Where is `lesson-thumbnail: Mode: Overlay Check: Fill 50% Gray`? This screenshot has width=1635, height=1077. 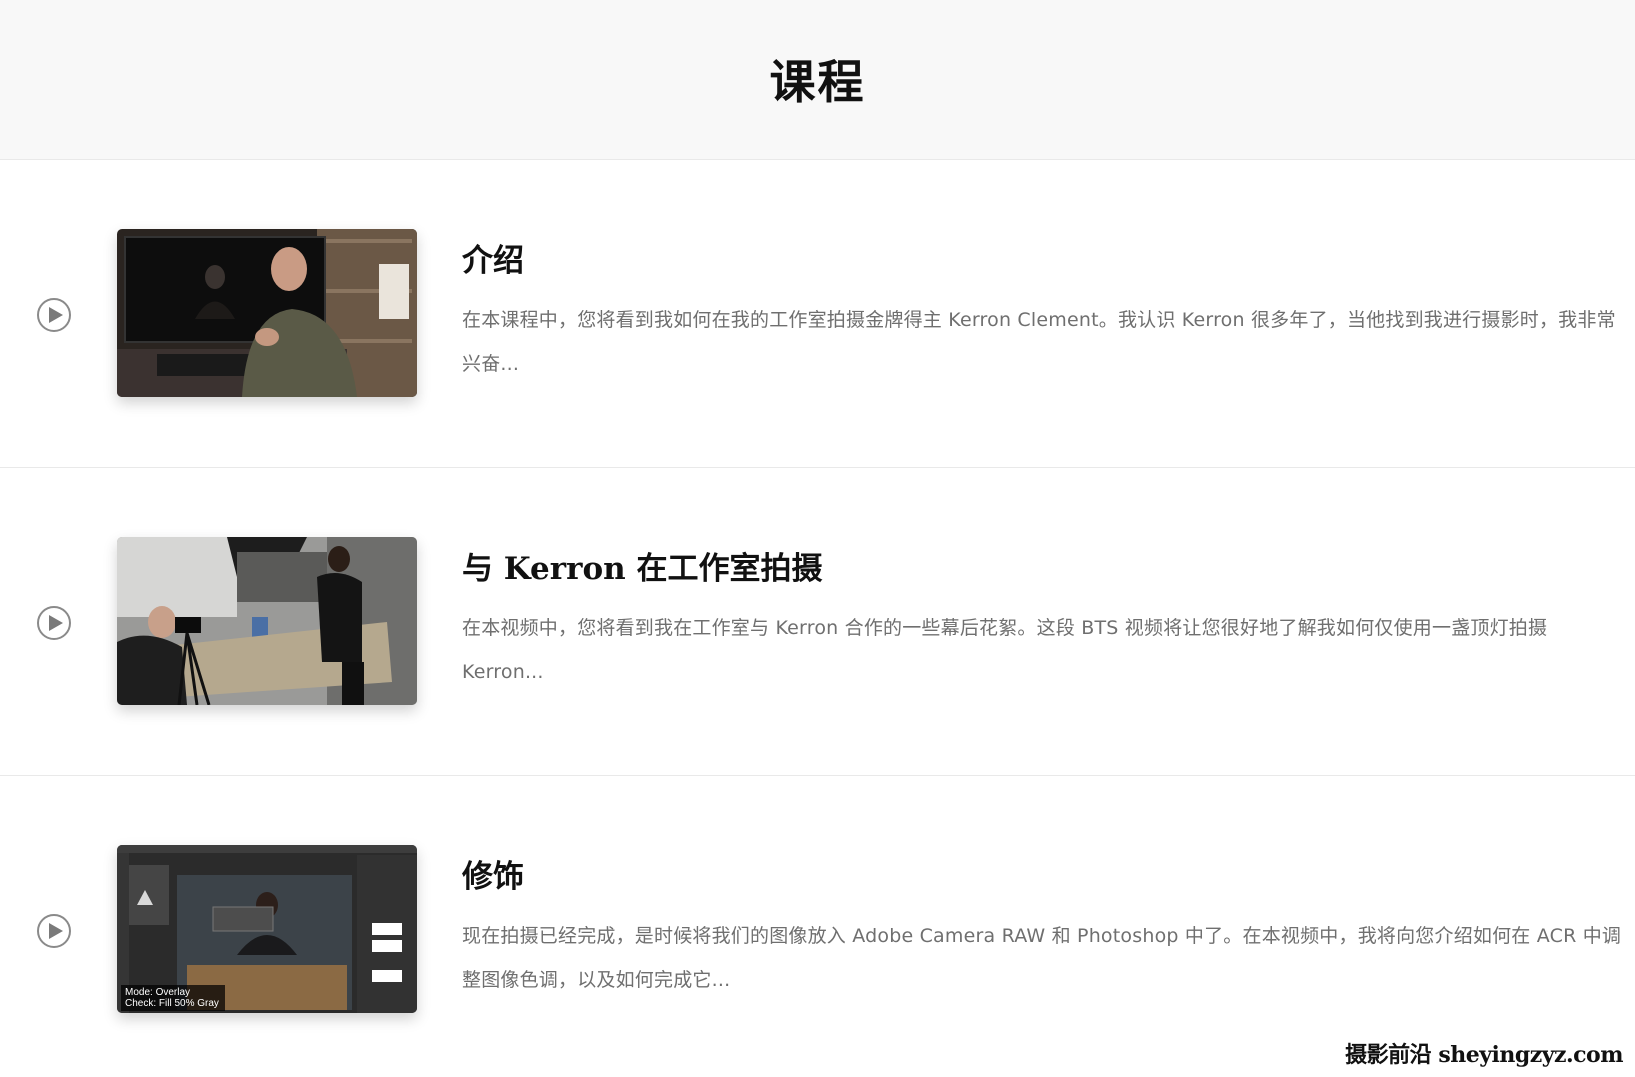
lesson-thumbnail: Mode: Overlay Check: Fill 50% Gray is located at coordinates (267, 929).